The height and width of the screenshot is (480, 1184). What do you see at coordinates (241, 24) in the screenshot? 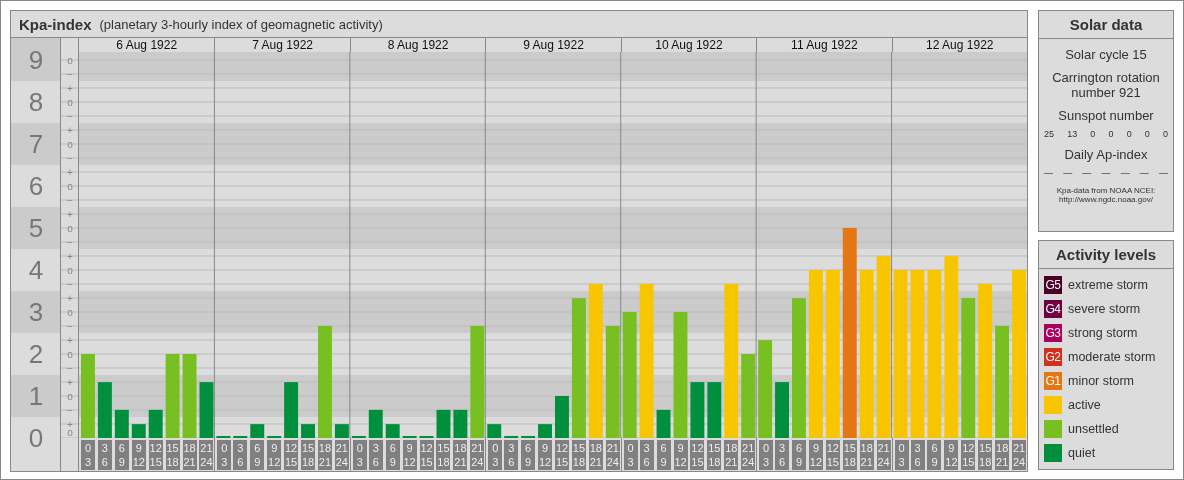
I see `chart-subtitle: (planetary 3-hourly index of geomagnetic activity)` at bounding box center [241, 24].